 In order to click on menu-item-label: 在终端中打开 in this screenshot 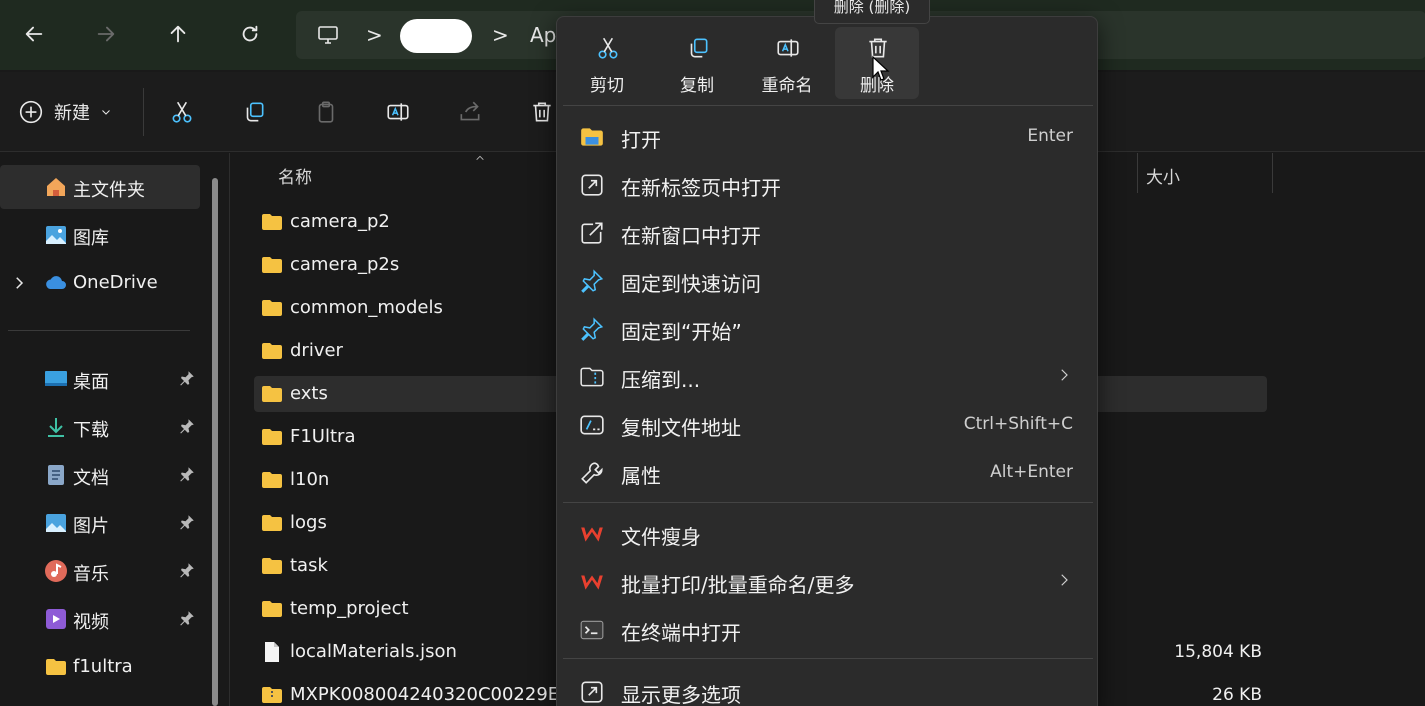, I will do `click(681, 633)`.